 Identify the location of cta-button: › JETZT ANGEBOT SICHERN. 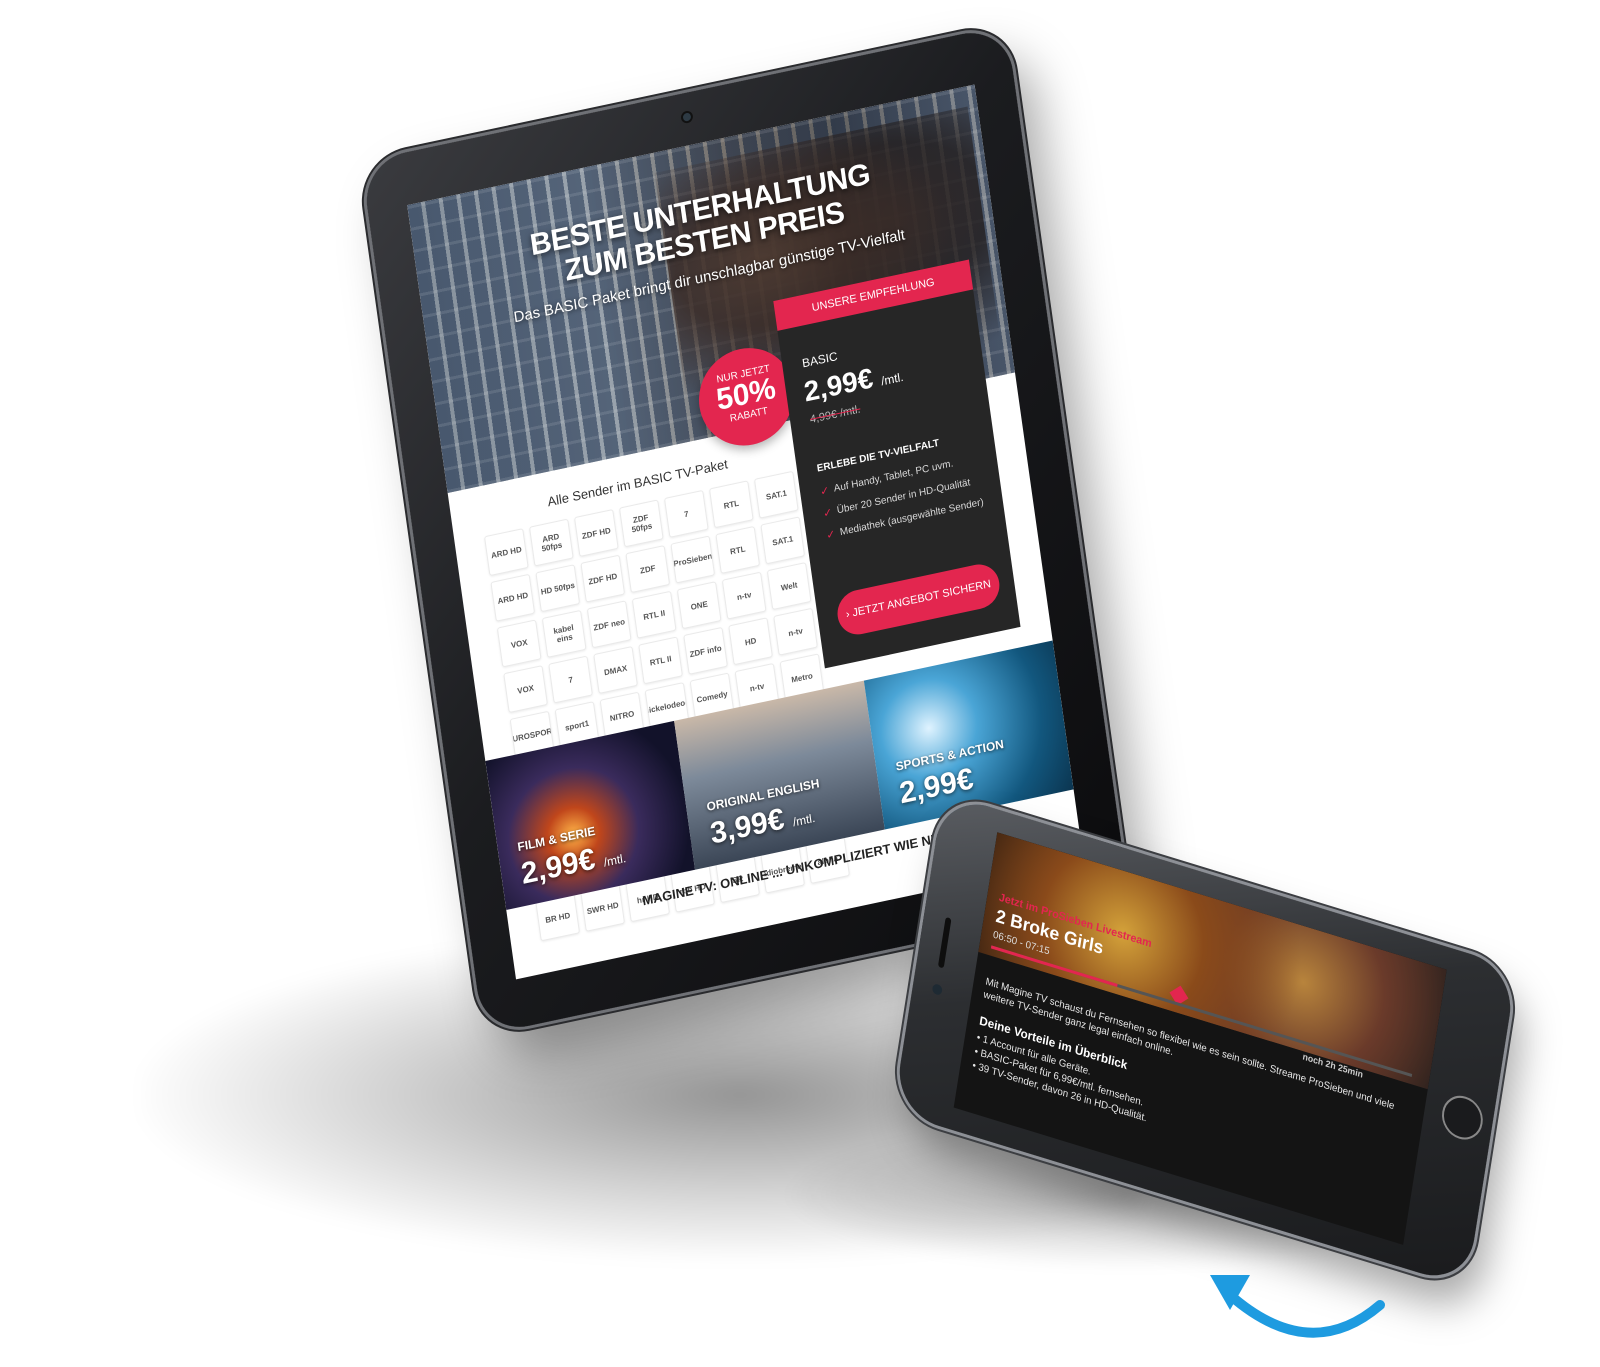
(918, 599).